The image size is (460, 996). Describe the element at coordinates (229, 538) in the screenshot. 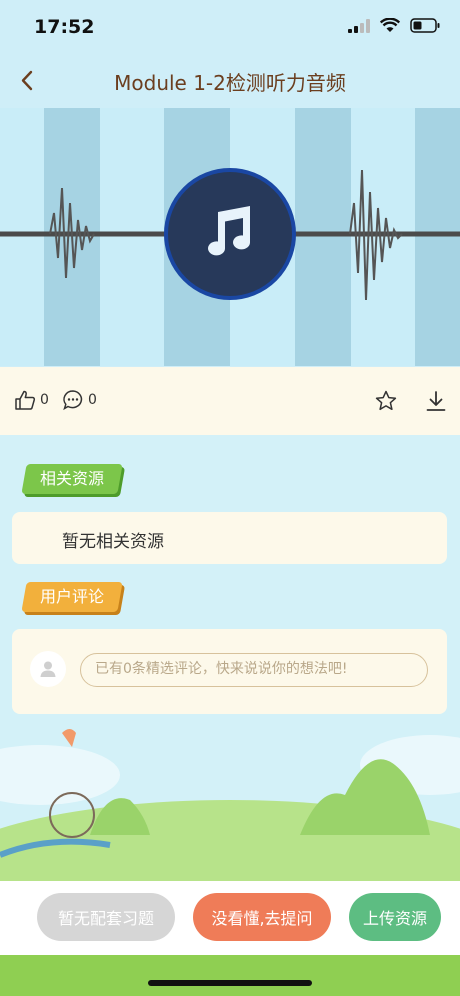

I see `related-resources-card: 暂无相关资源` at that location.